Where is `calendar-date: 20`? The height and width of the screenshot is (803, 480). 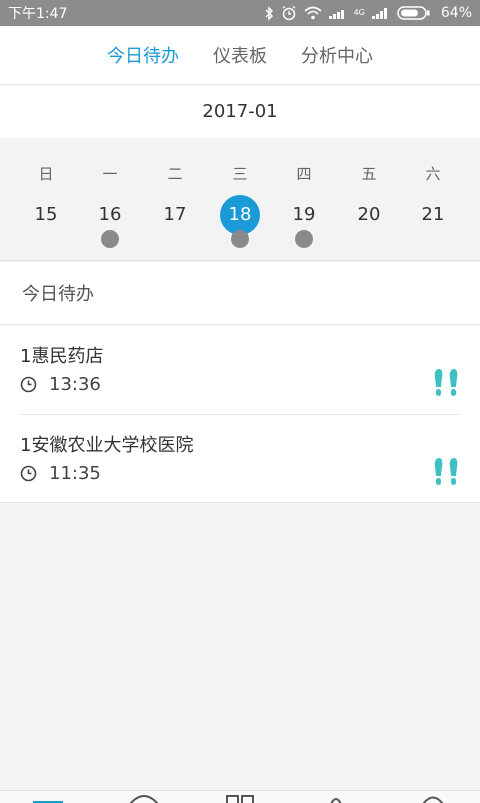 calendar-date: 20 is located at coordinates (369, 215).